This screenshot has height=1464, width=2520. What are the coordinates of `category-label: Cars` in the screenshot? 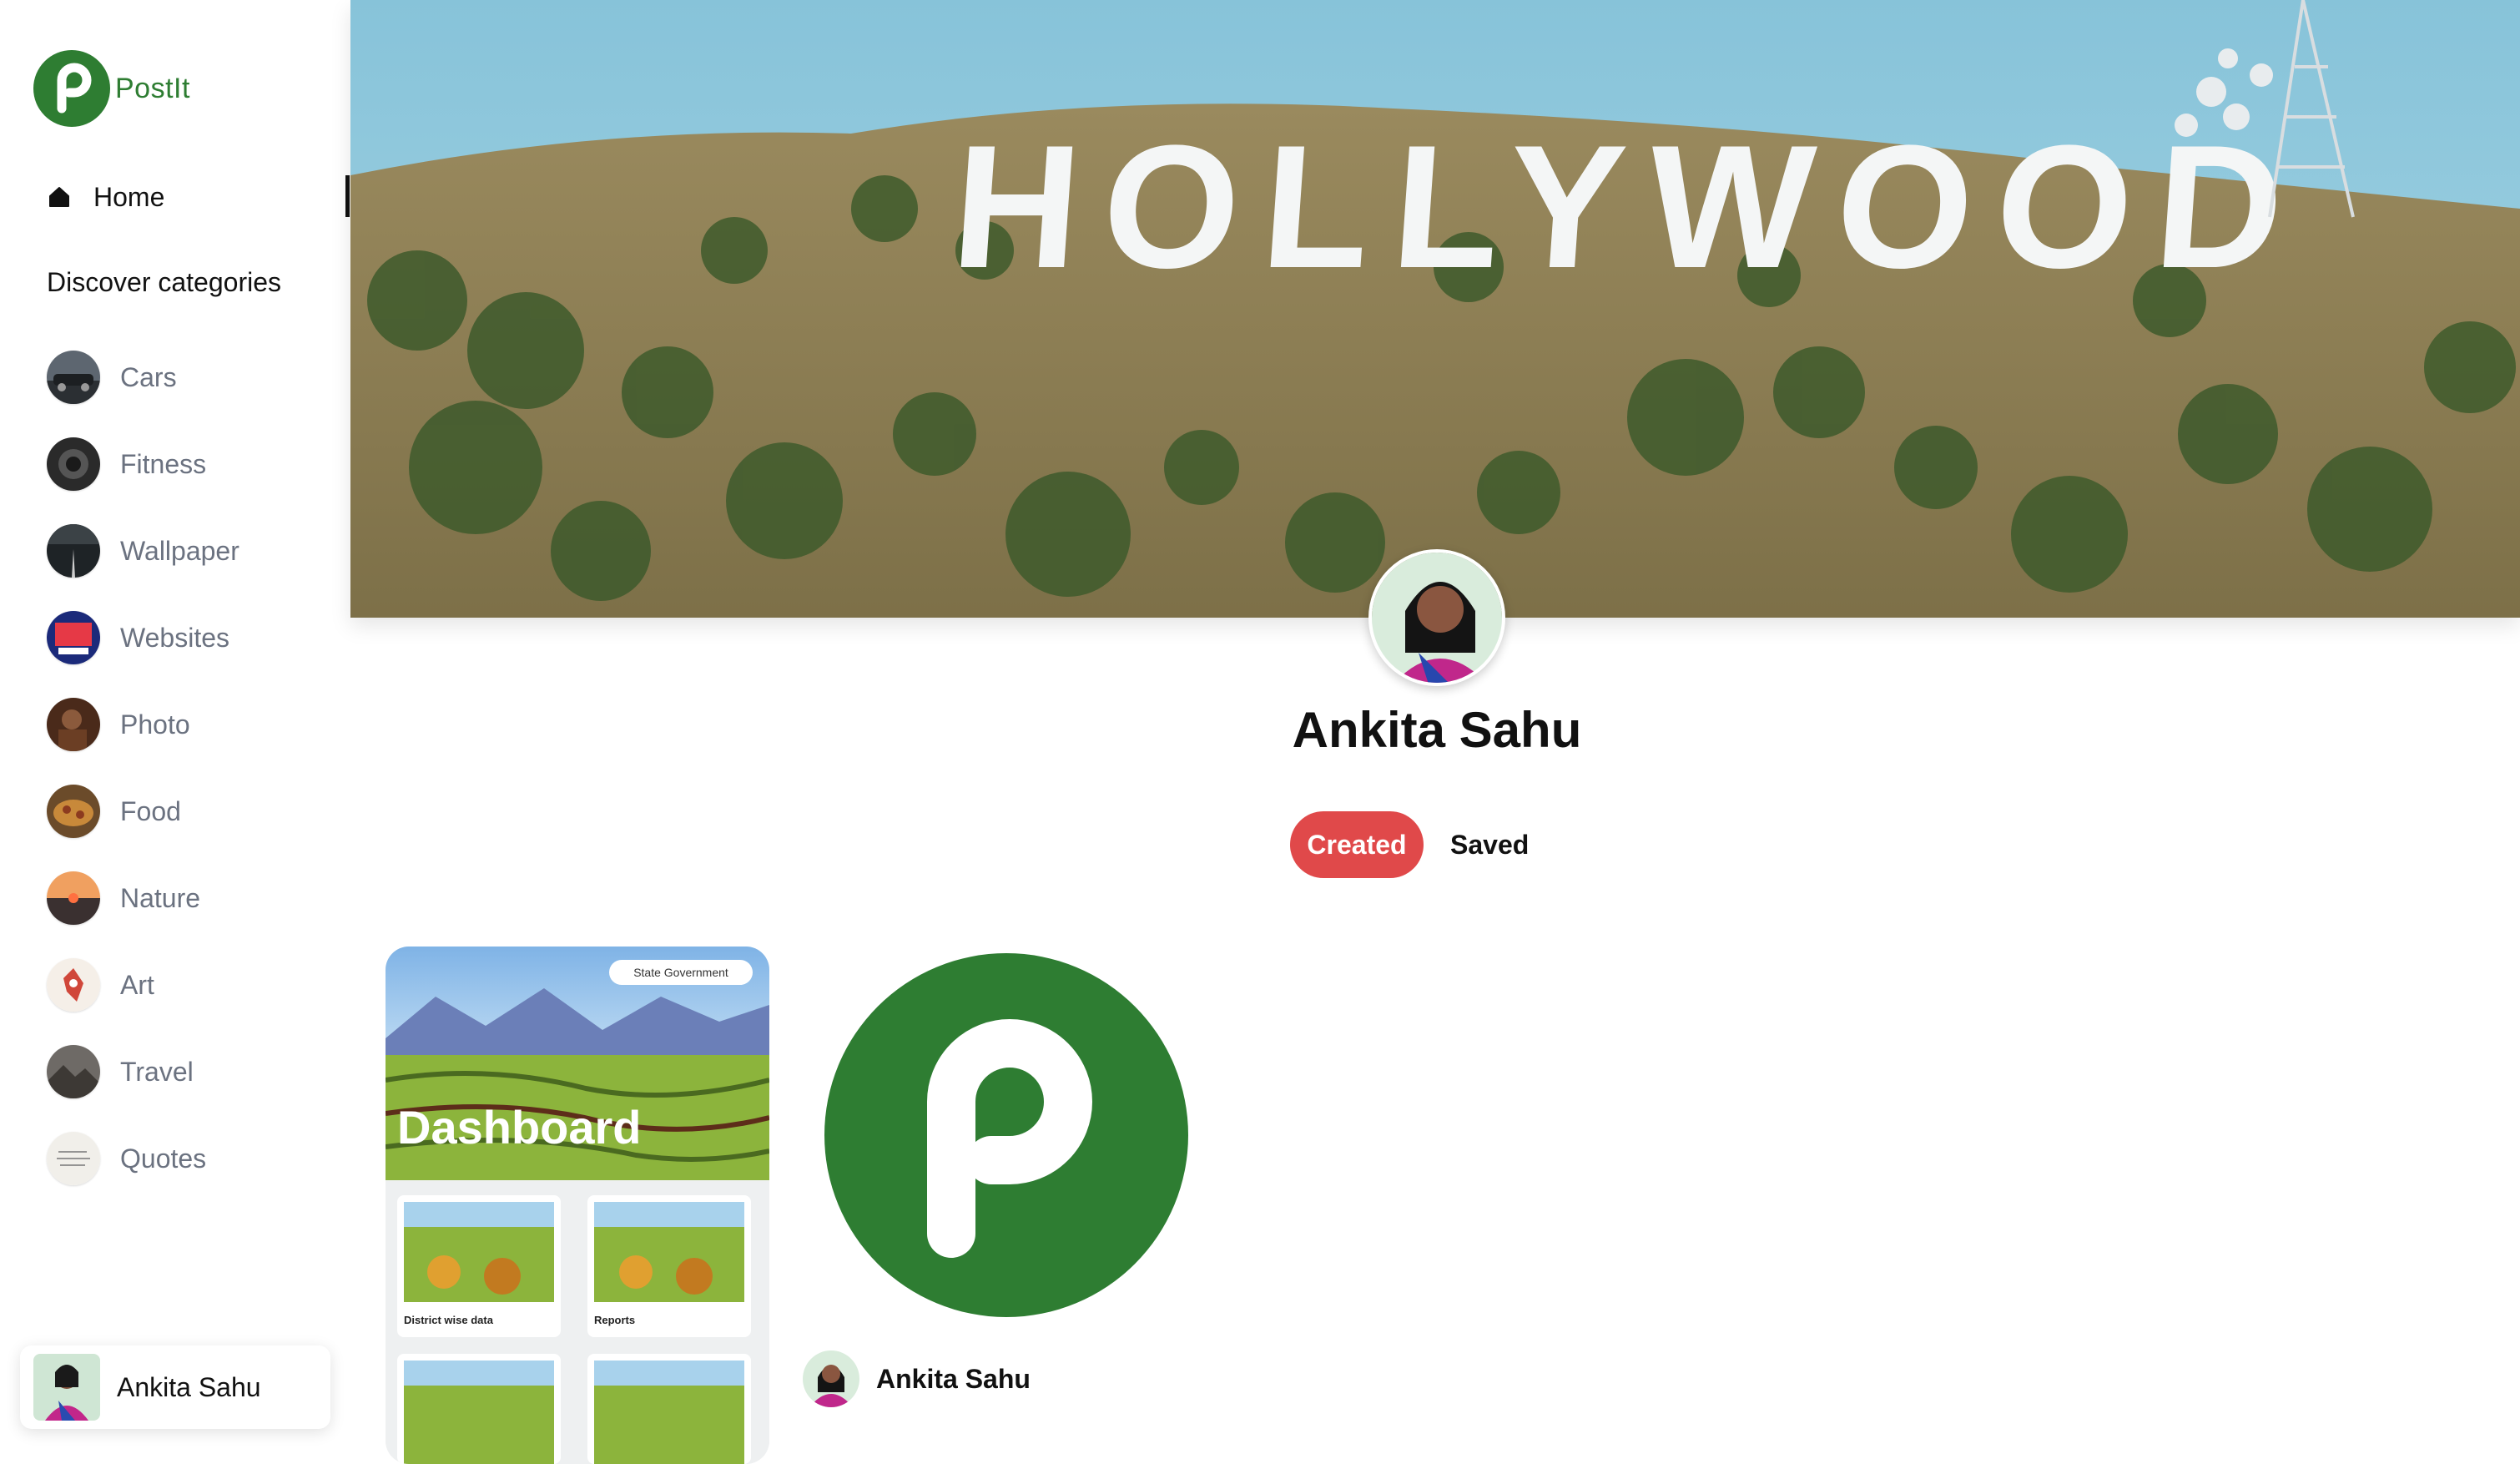 It's located at (149, 376).